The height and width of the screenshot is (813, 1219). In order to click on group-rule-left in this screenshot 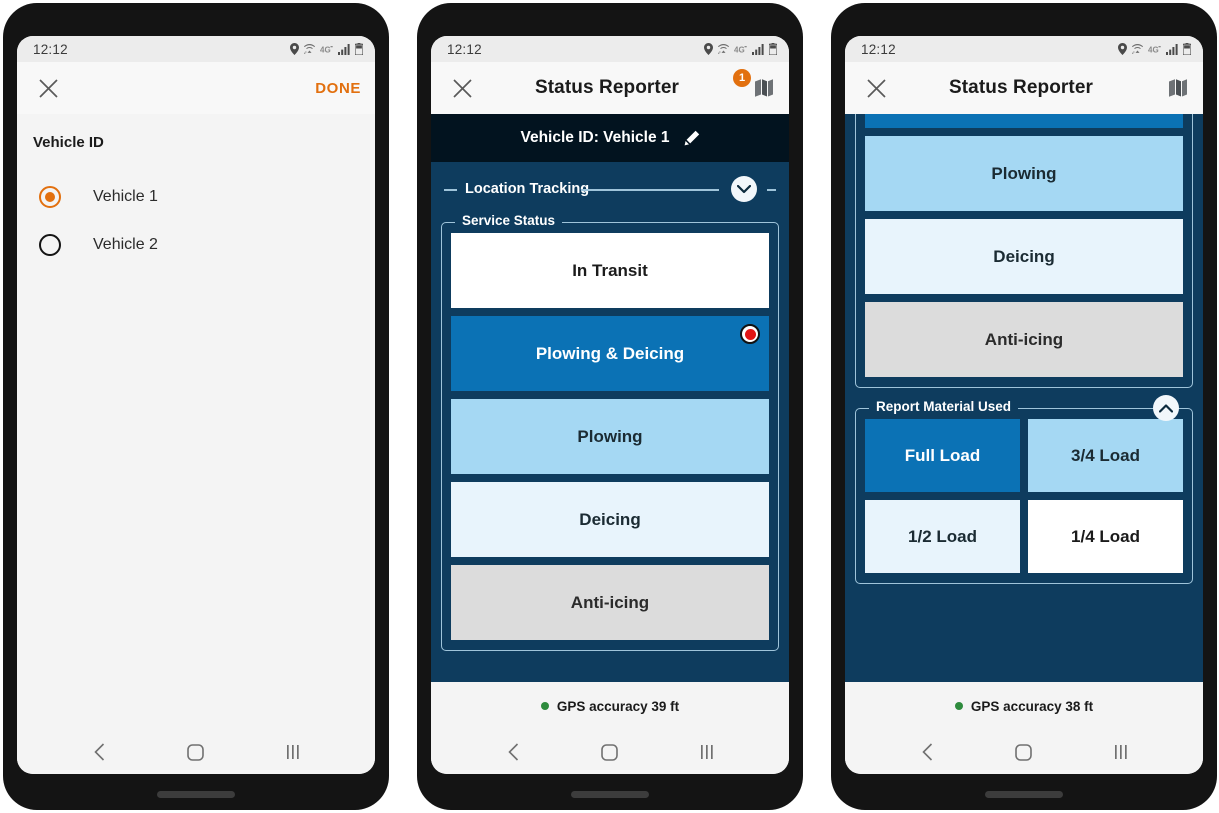, I will do `click(450, 190)`.